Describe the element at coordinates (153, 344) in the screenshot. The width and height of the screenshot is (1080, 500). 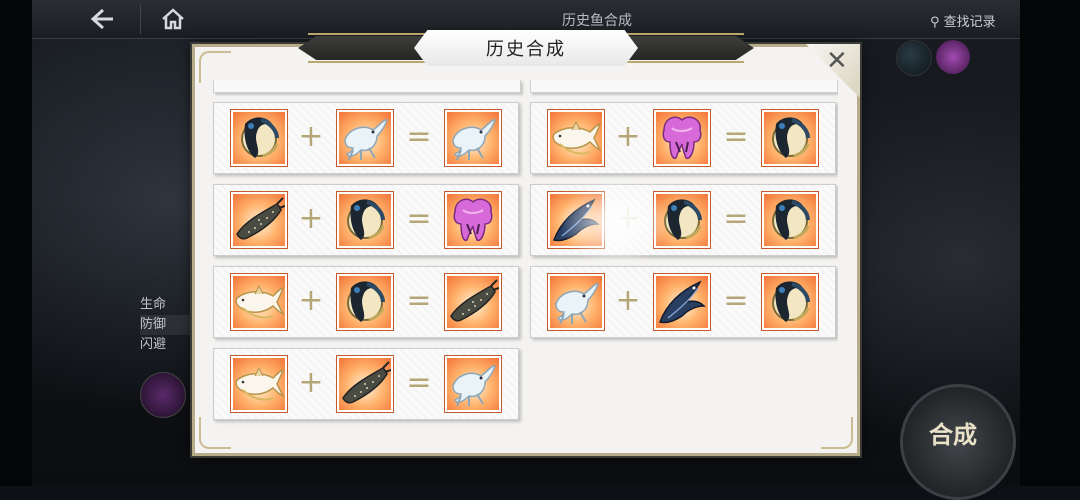
I see `stat-label: 闪避` at that location.